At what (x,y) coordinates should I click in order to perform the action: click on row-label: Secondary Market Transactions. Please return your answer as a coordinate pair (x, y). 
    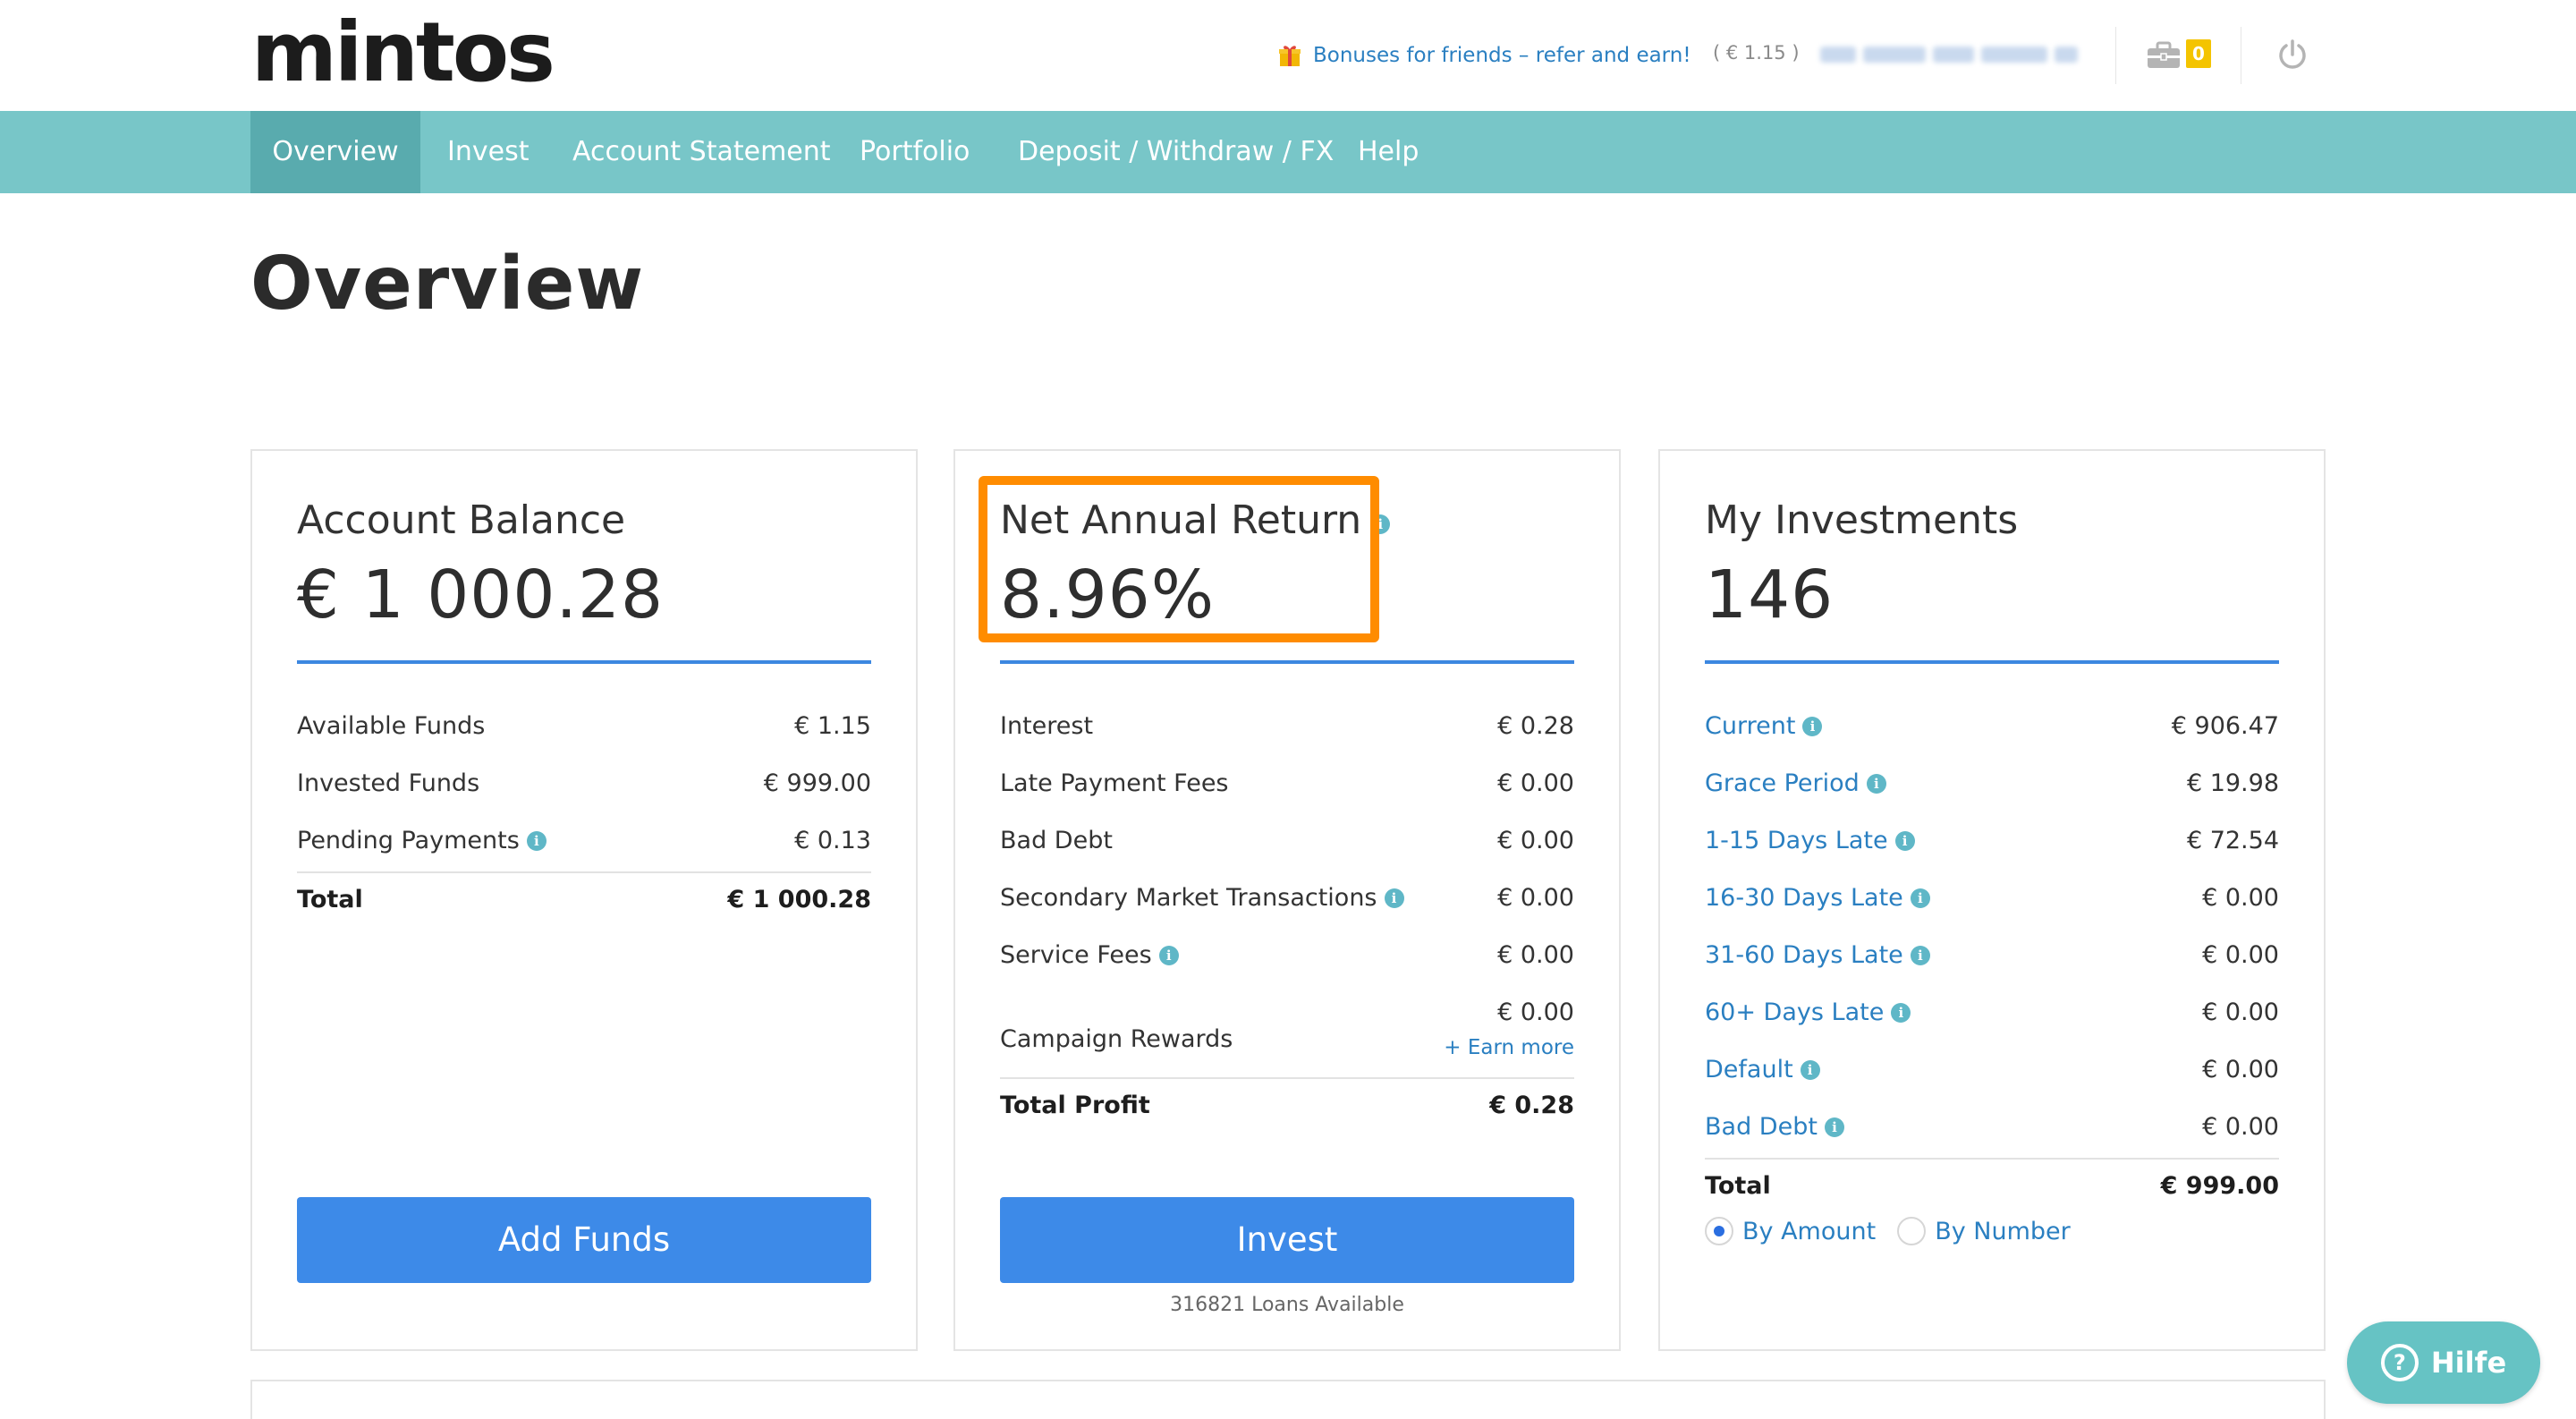
    Looking at the image, I should click on (1188, 898).